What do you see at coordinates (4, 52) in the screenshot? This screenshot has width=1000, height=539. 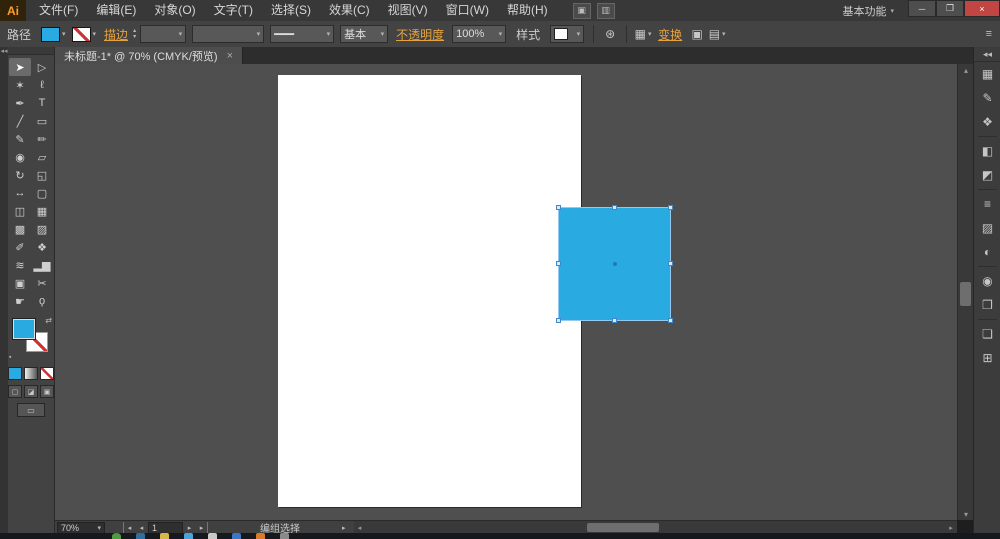 I see `collapse-toolbar-icon: ◂◂` at bounding box center [4, 52].